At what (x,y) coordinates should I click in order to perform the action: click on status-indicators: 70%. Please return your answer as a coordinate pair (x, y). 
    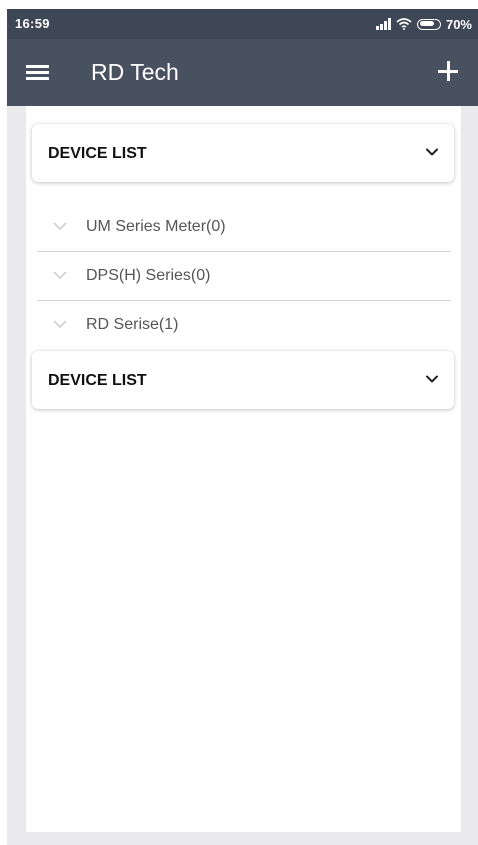
    Looking at the image, I should click on (424, 24).